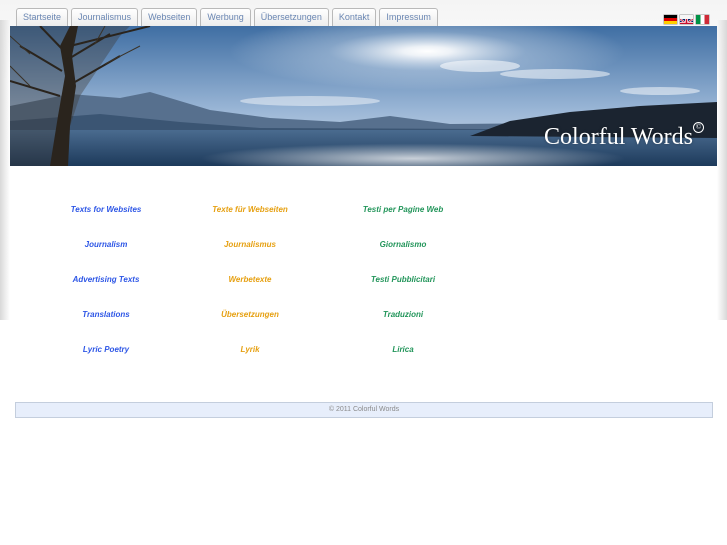 Image resolution: width=727 pixels, height=545 pixels. Describe the element at coordinates (403, 314) in the screenshot. I see `link-traduzioni: Traduzioni` at that location.